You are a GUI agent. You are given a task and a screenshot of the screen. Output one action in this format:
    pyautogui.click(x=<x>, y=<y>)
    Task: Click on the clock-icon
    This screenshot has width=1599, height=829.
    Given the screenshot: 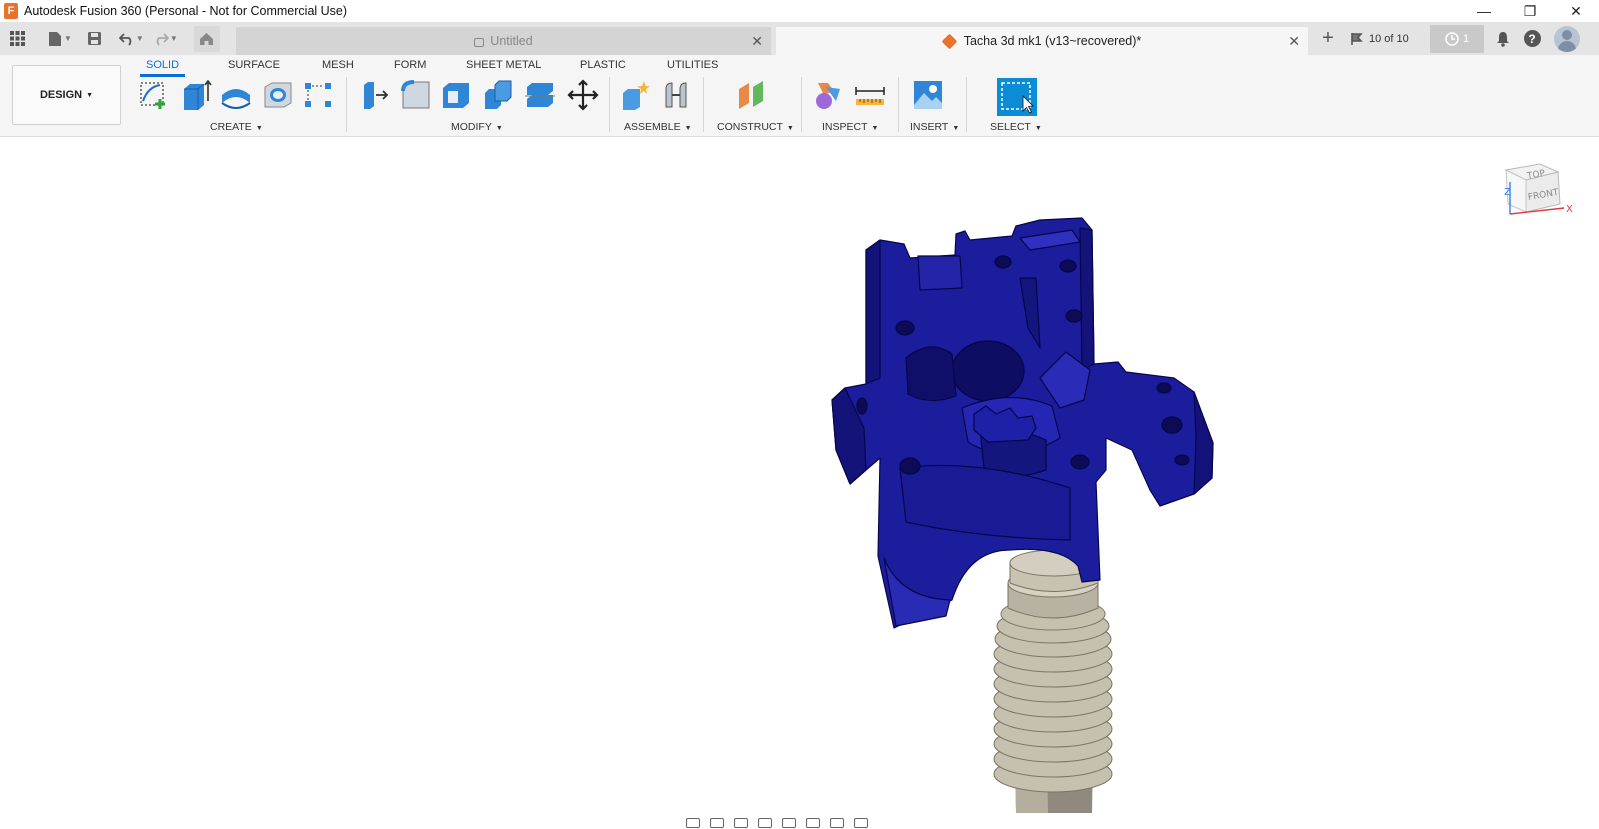 What is the action you would take?
    pyautogui.click(x=1452, y=39)
    